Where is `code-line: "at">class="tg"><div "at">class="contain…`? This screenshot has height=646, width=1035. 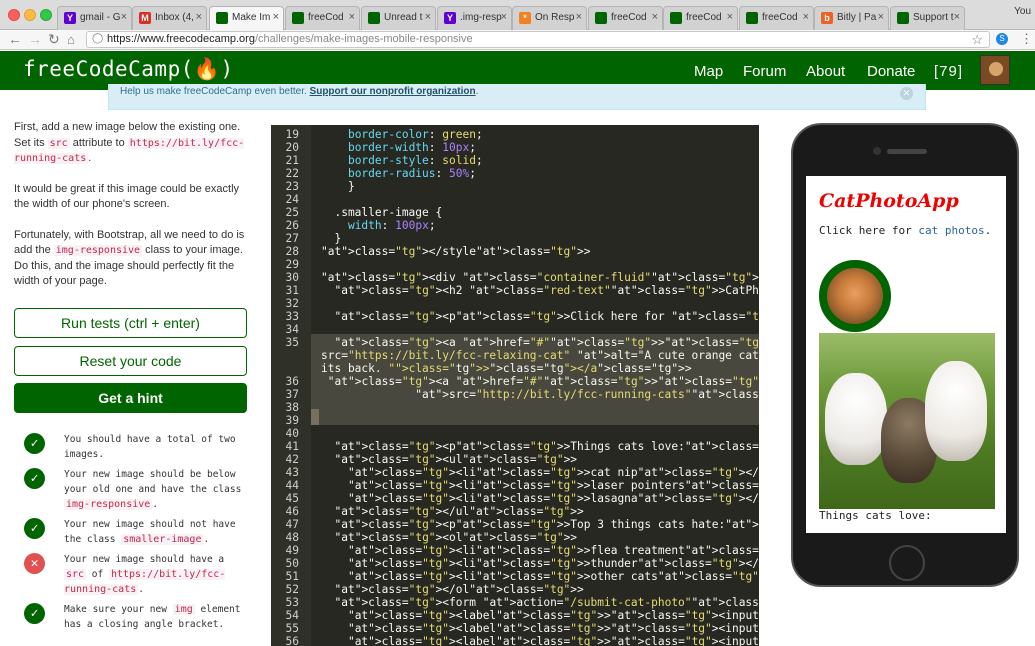
code-line: "at">class="tg"><div "at">class="contain… is located at coordinates (540, 277).